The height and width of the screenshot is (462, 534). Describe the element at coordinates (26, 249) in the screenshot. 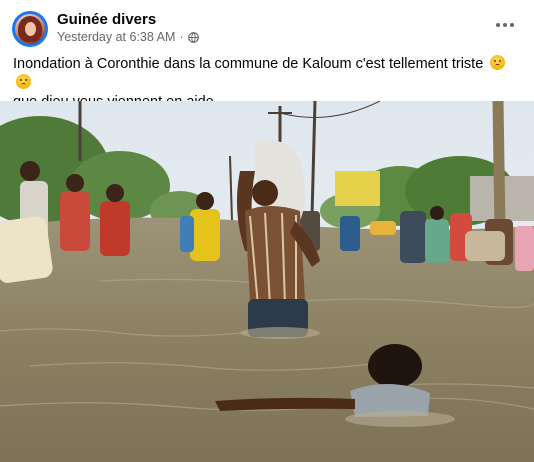

I see `floating-sack` at that location.